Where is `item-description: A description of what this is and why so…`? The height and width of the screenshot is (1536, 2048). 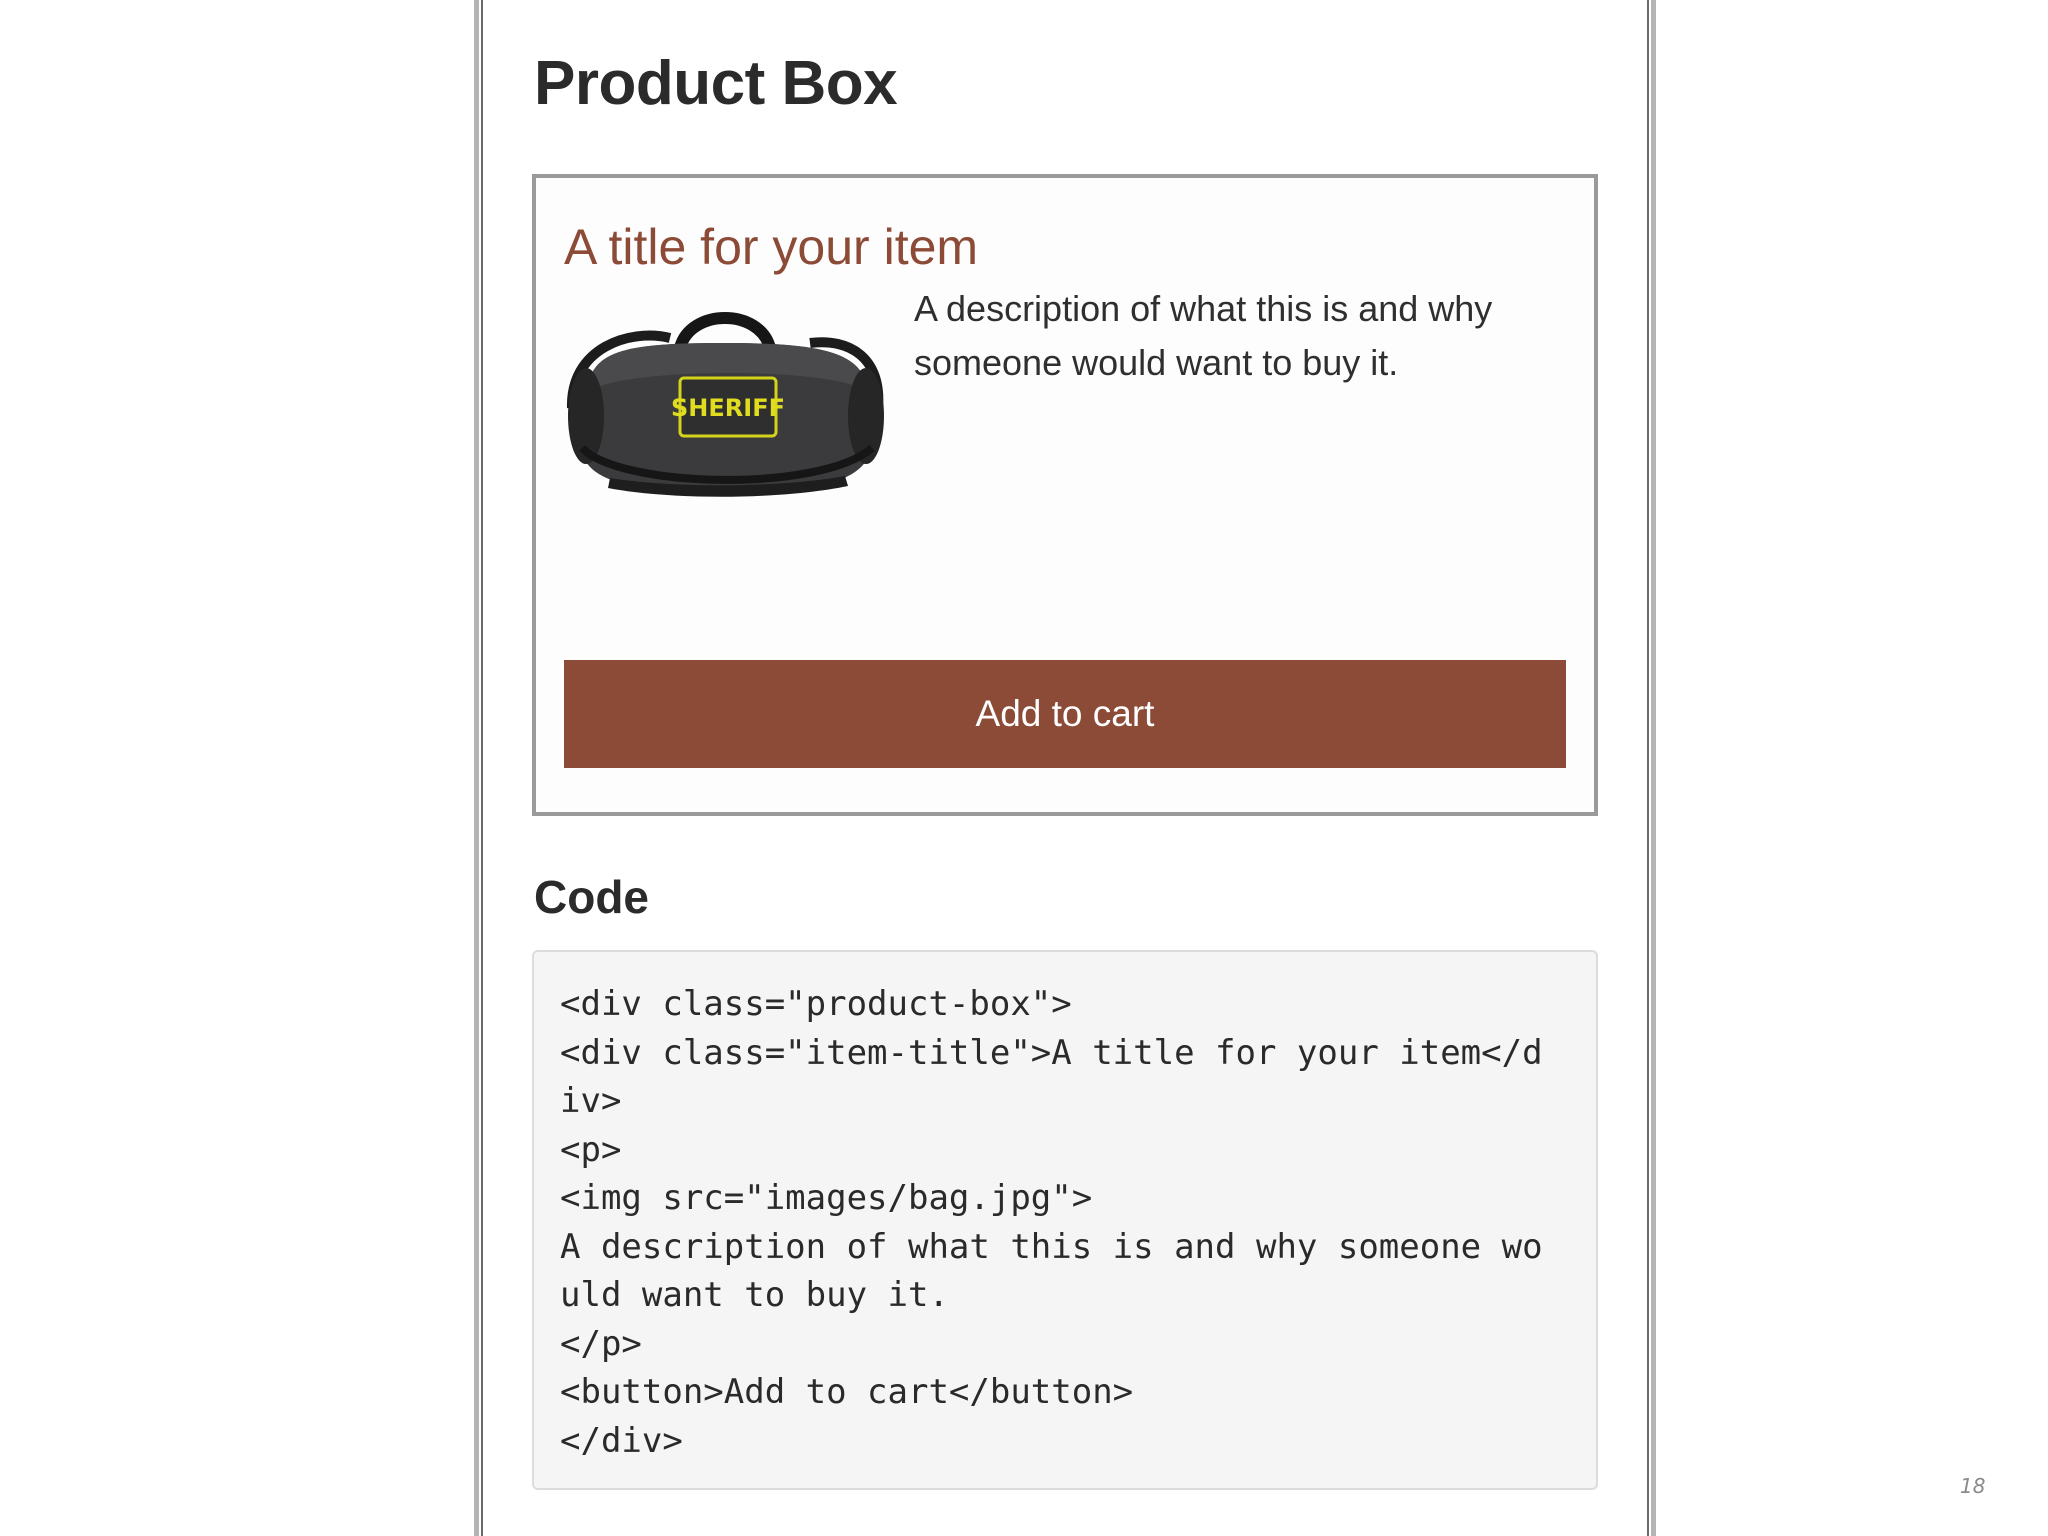
item-description: A description of what this is and why so… is located at coordinates (1203, 335).